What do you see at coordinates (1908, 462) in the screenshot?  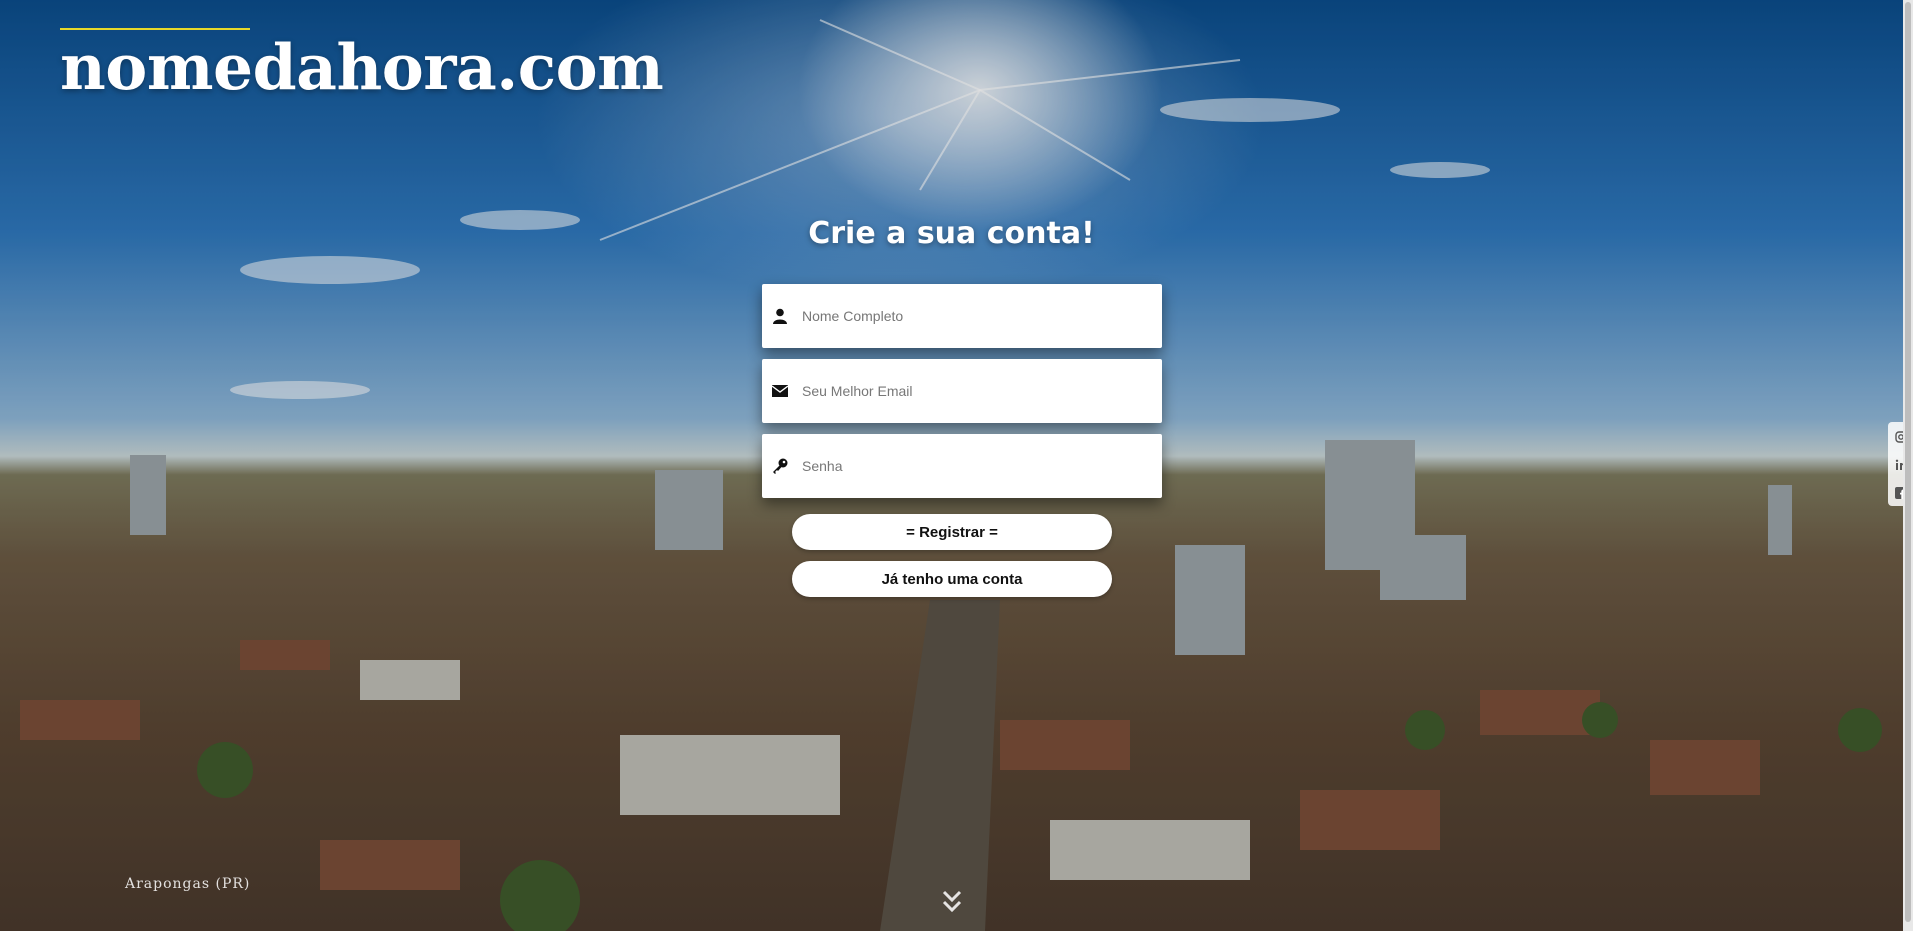 I see `scrollbar-thumb` at bounding box center [1908, 462].